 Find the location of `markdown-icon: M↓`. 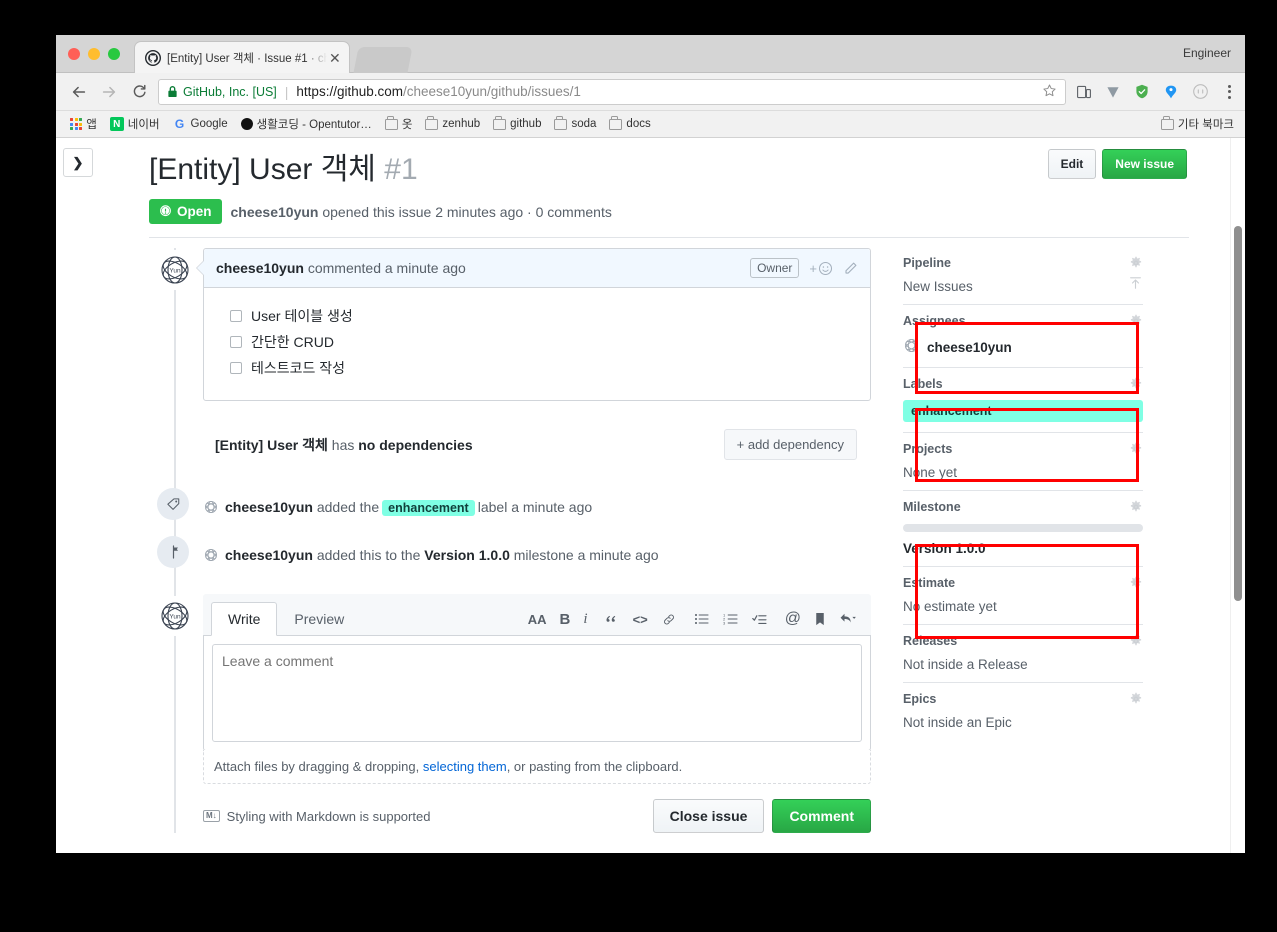

markdown-icon: M↓ is located at coordinates (211, 816).